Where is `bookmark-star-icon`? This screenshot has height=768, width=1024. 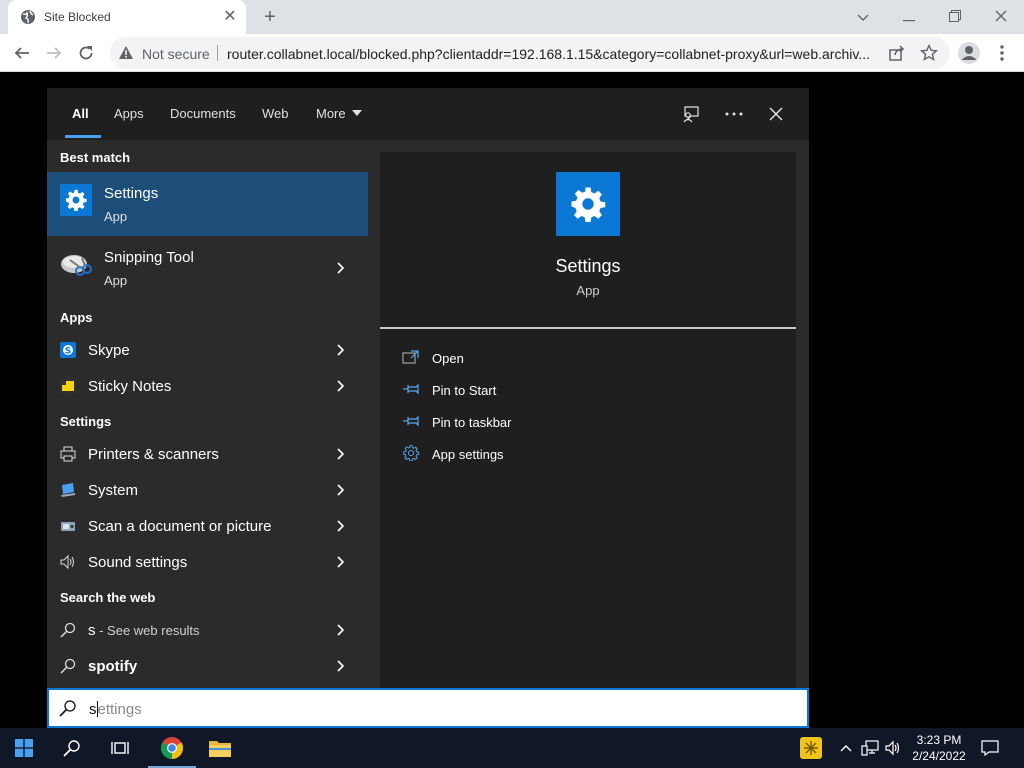 bookmark-star-icon is located at coordinates (929, 53).